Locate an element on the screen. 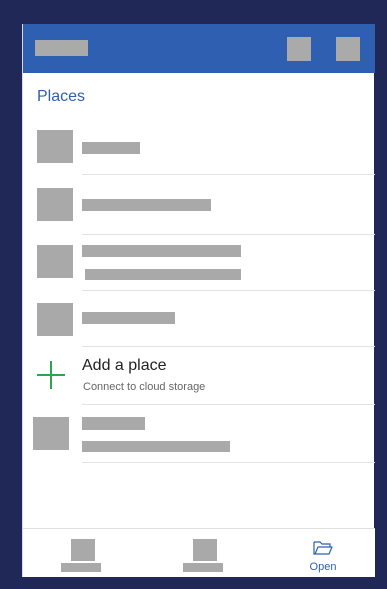 The width and height of the screenshot is (387, 589). bottom-nav: Open is located at coordinates (199, 552).